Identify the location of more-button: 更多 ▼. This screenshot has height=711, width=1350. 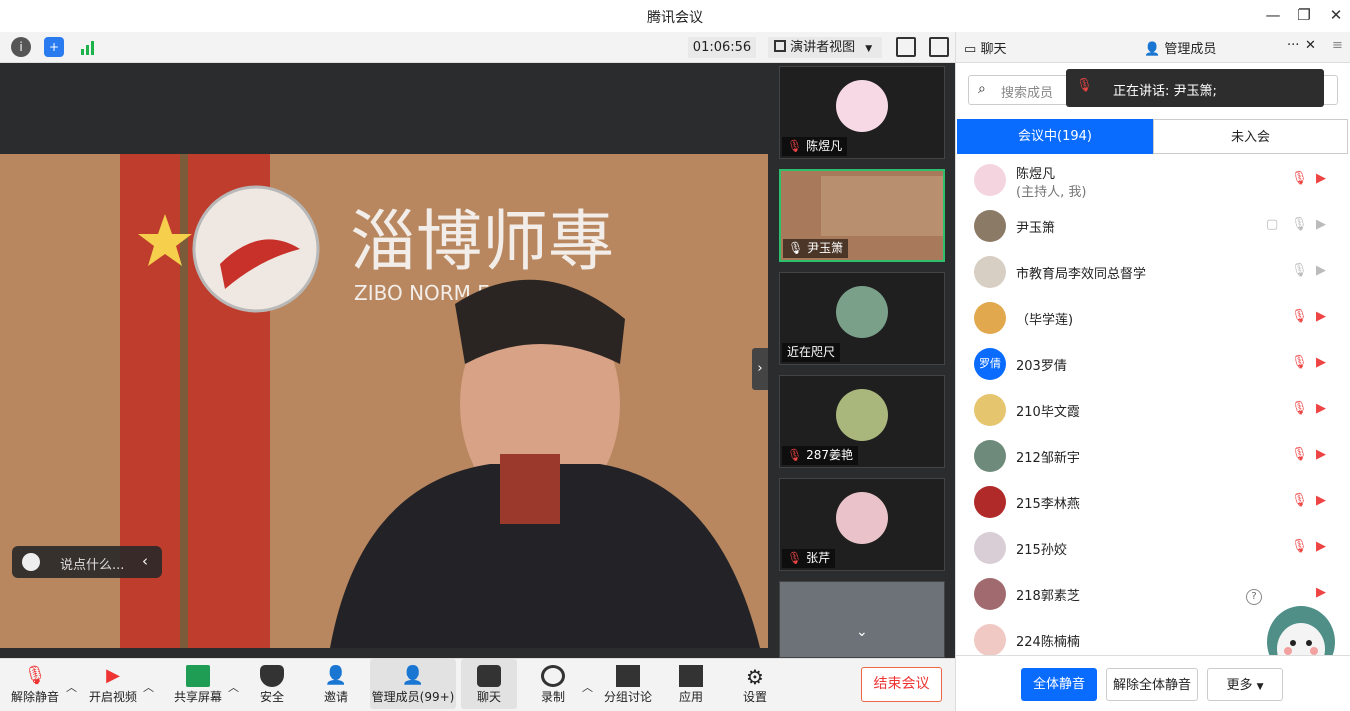
(1245, 684).